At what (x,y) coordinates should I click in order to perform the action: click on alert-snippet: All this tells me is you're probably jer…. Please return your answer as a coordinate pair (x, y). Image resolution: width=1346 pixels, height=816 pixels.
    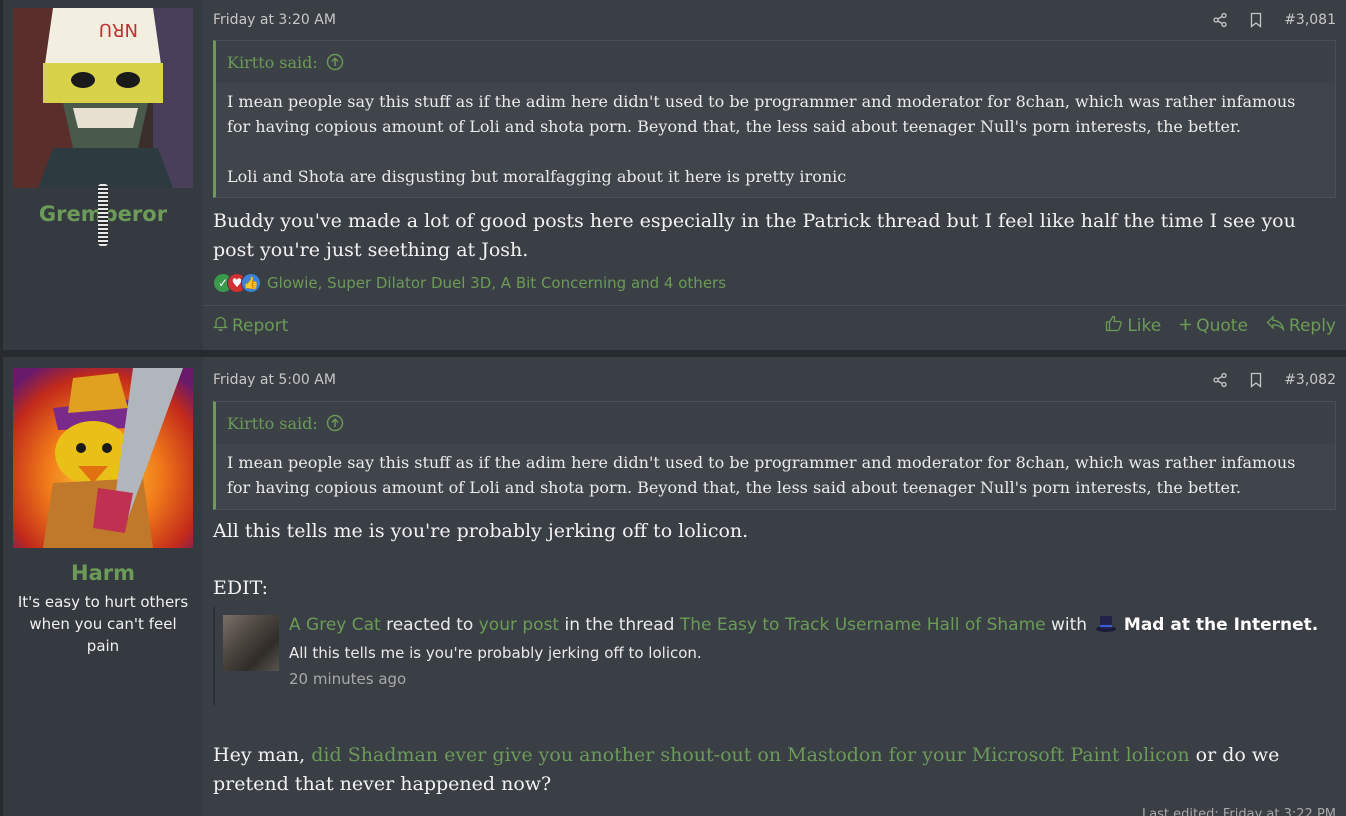
    Looking at the image, I should click on (495, 653).